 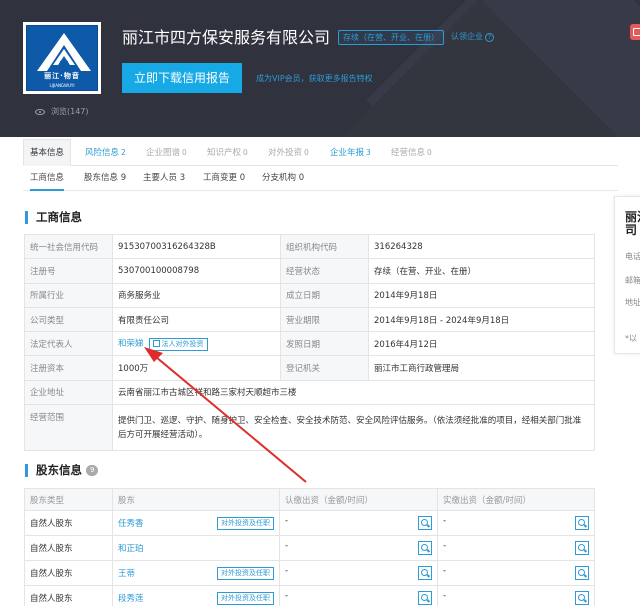 What do you see at coordinates (481, 368) in the screenshot?
I see `registrar-value: 丽江市工商行政管理局` at bounding box center [481, 368].